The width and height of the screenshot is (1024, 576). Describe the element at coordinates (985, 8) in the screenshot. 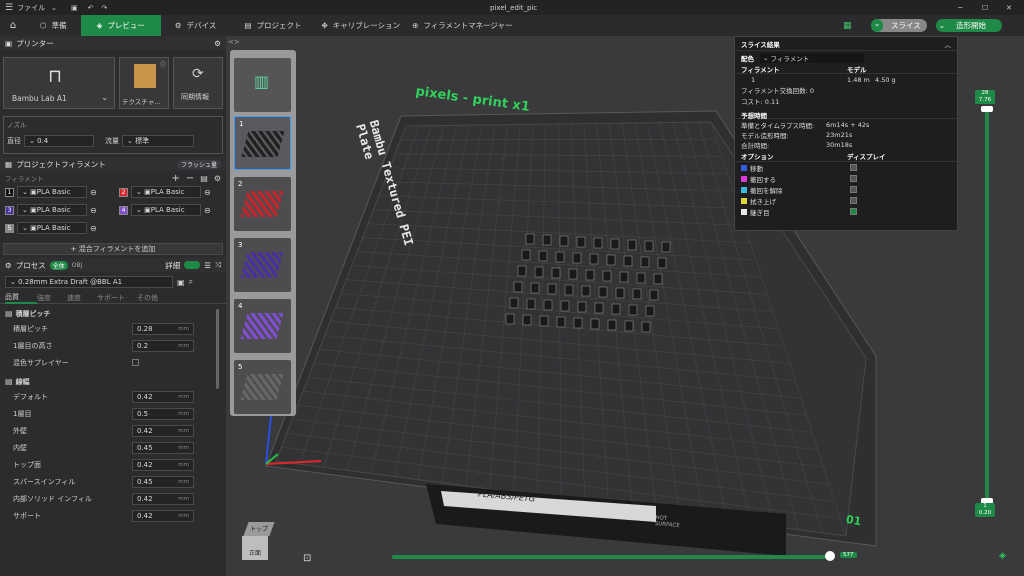

I see `maximize-icon: ☐` at that location.